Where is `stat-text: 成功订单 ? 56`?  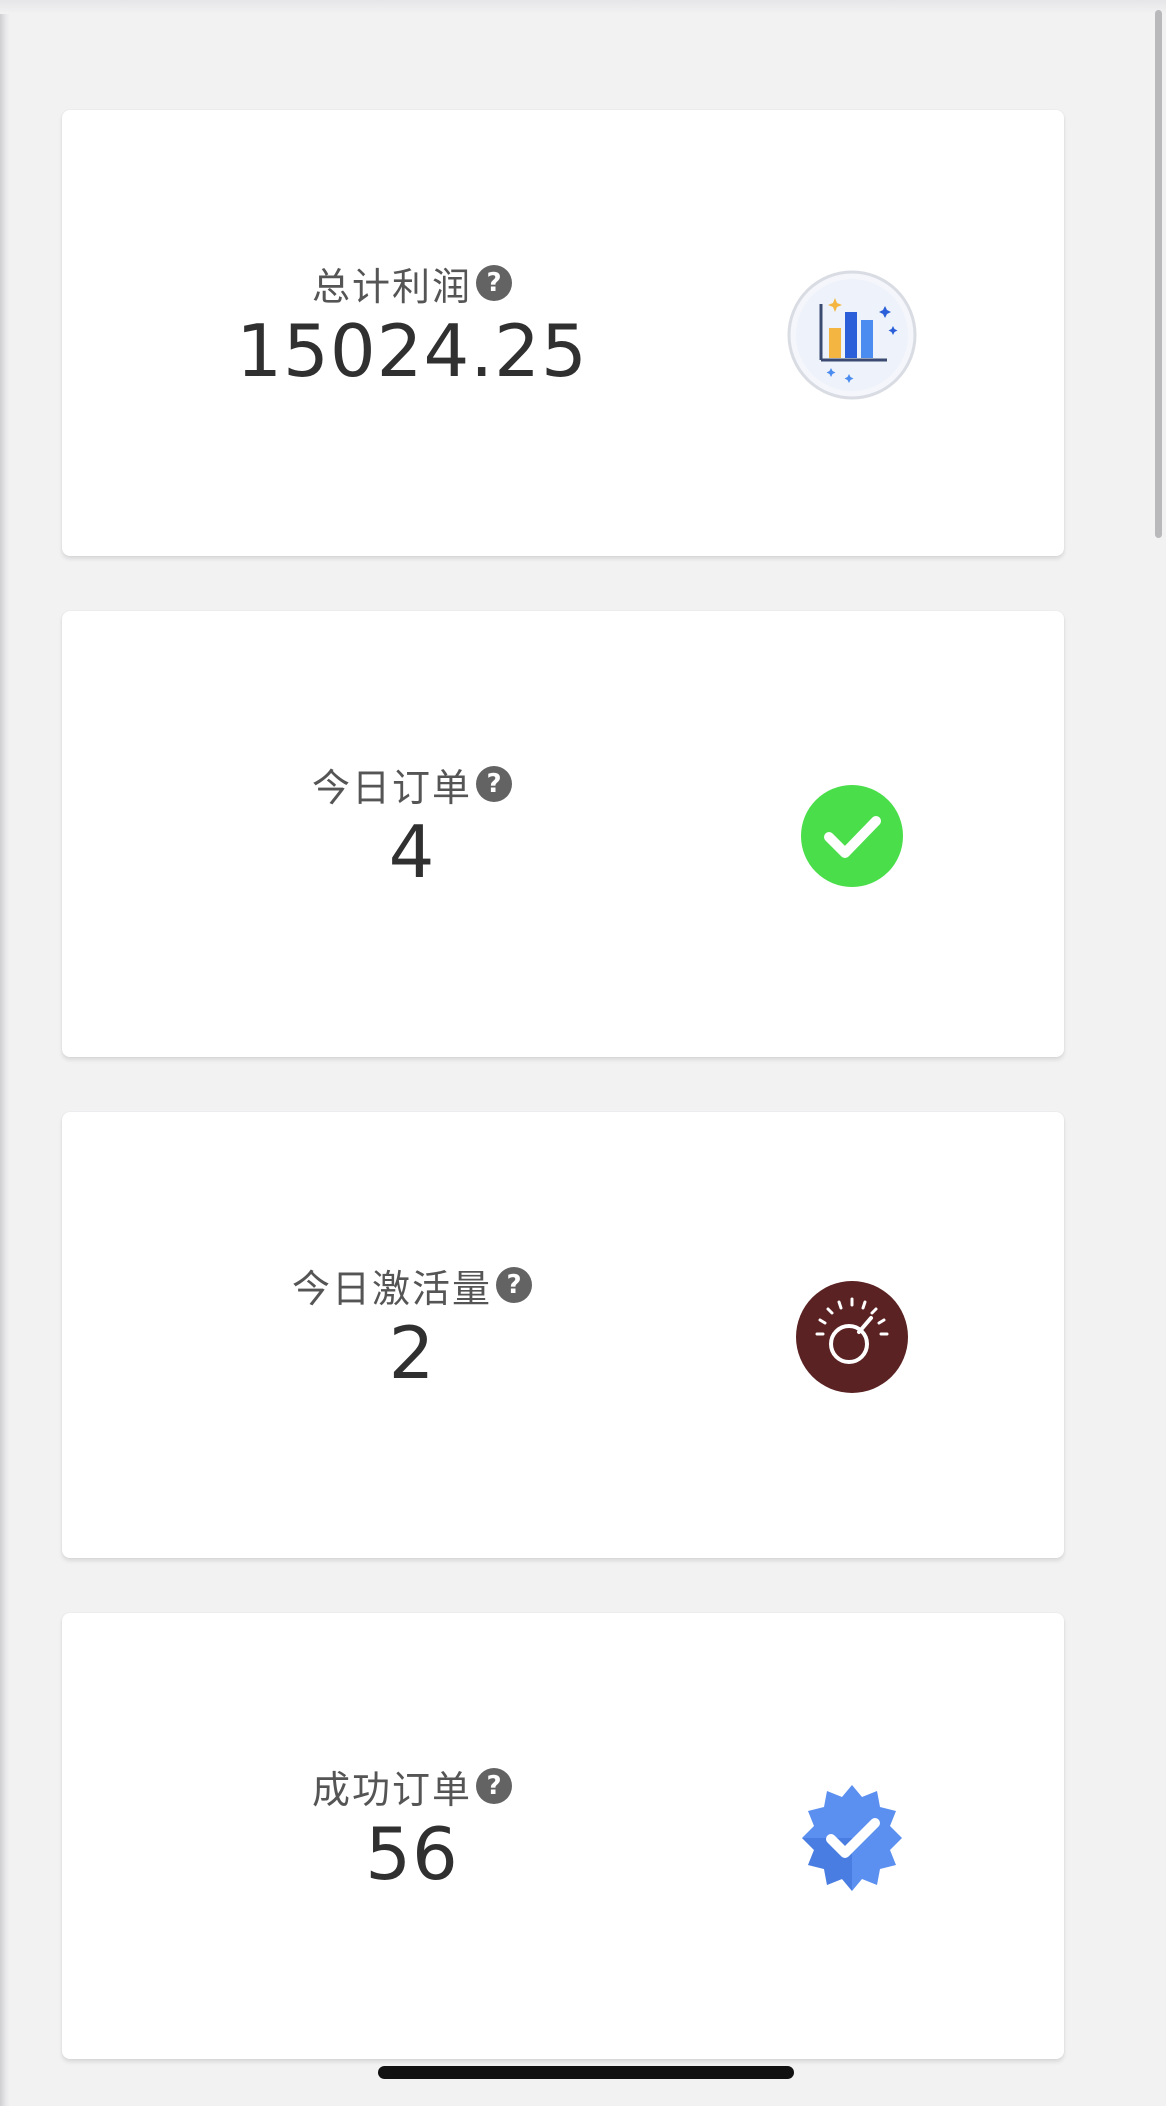
stat-text: 成功订单 ? 56 is located at coordinates (412, 1831).